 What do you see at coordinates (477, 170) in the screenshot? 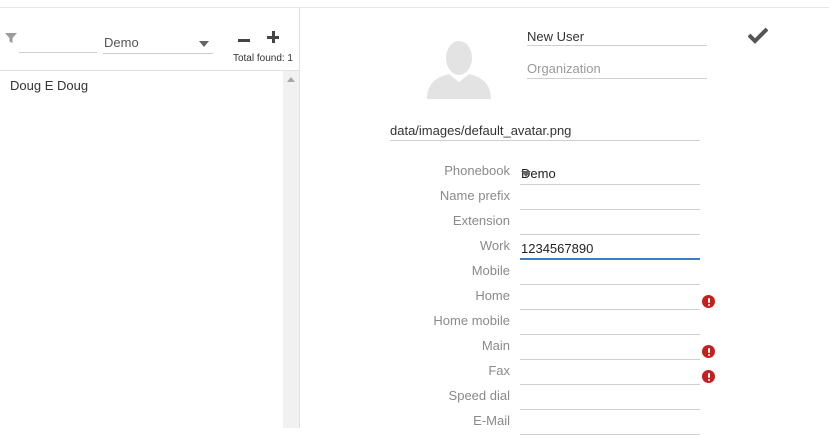
I see `phonebook-label: Phonebook` at bounding box center [477, 170].